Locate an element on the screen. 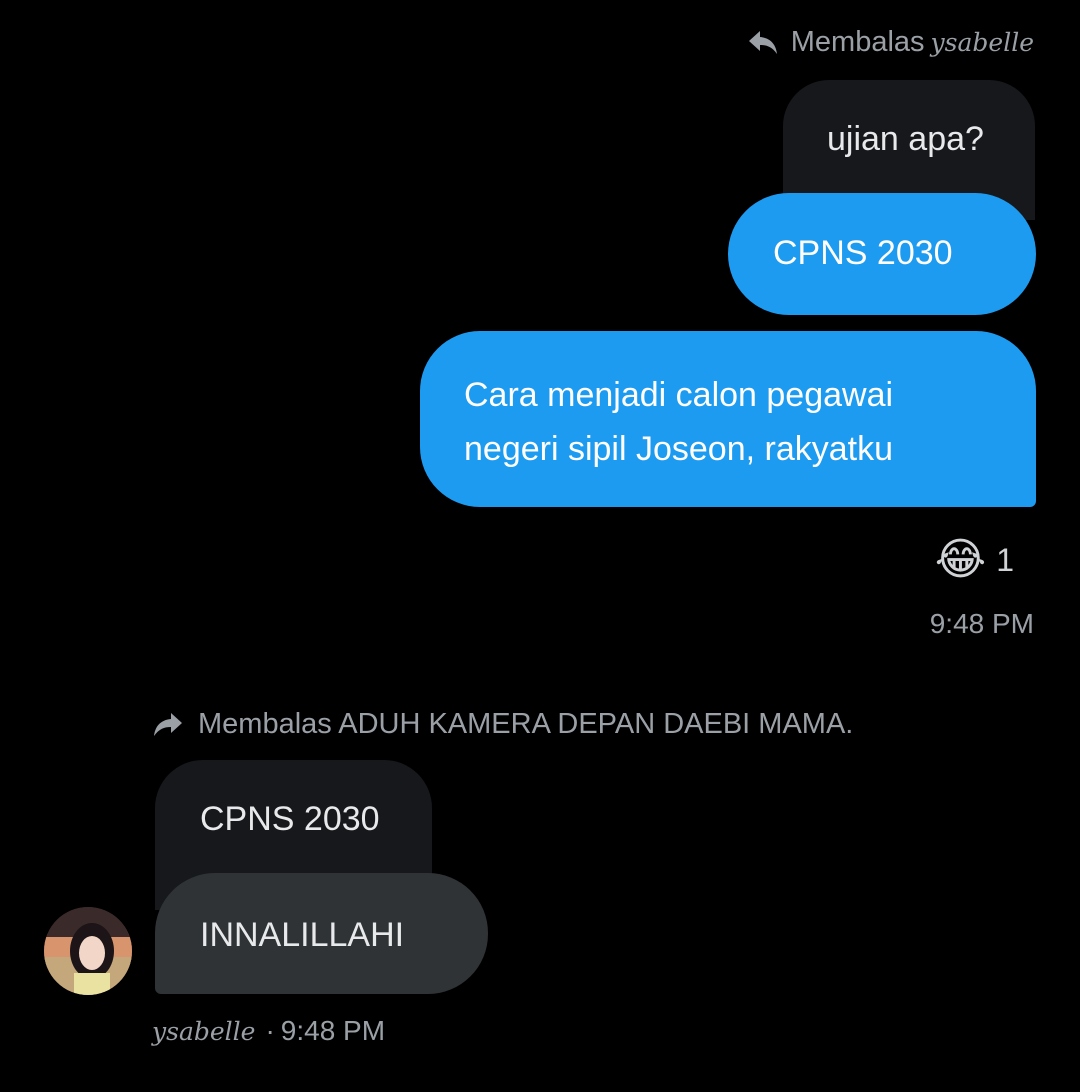  reply-context-outgoing: Membalas ysabelle is located at coordinates (890, 42).